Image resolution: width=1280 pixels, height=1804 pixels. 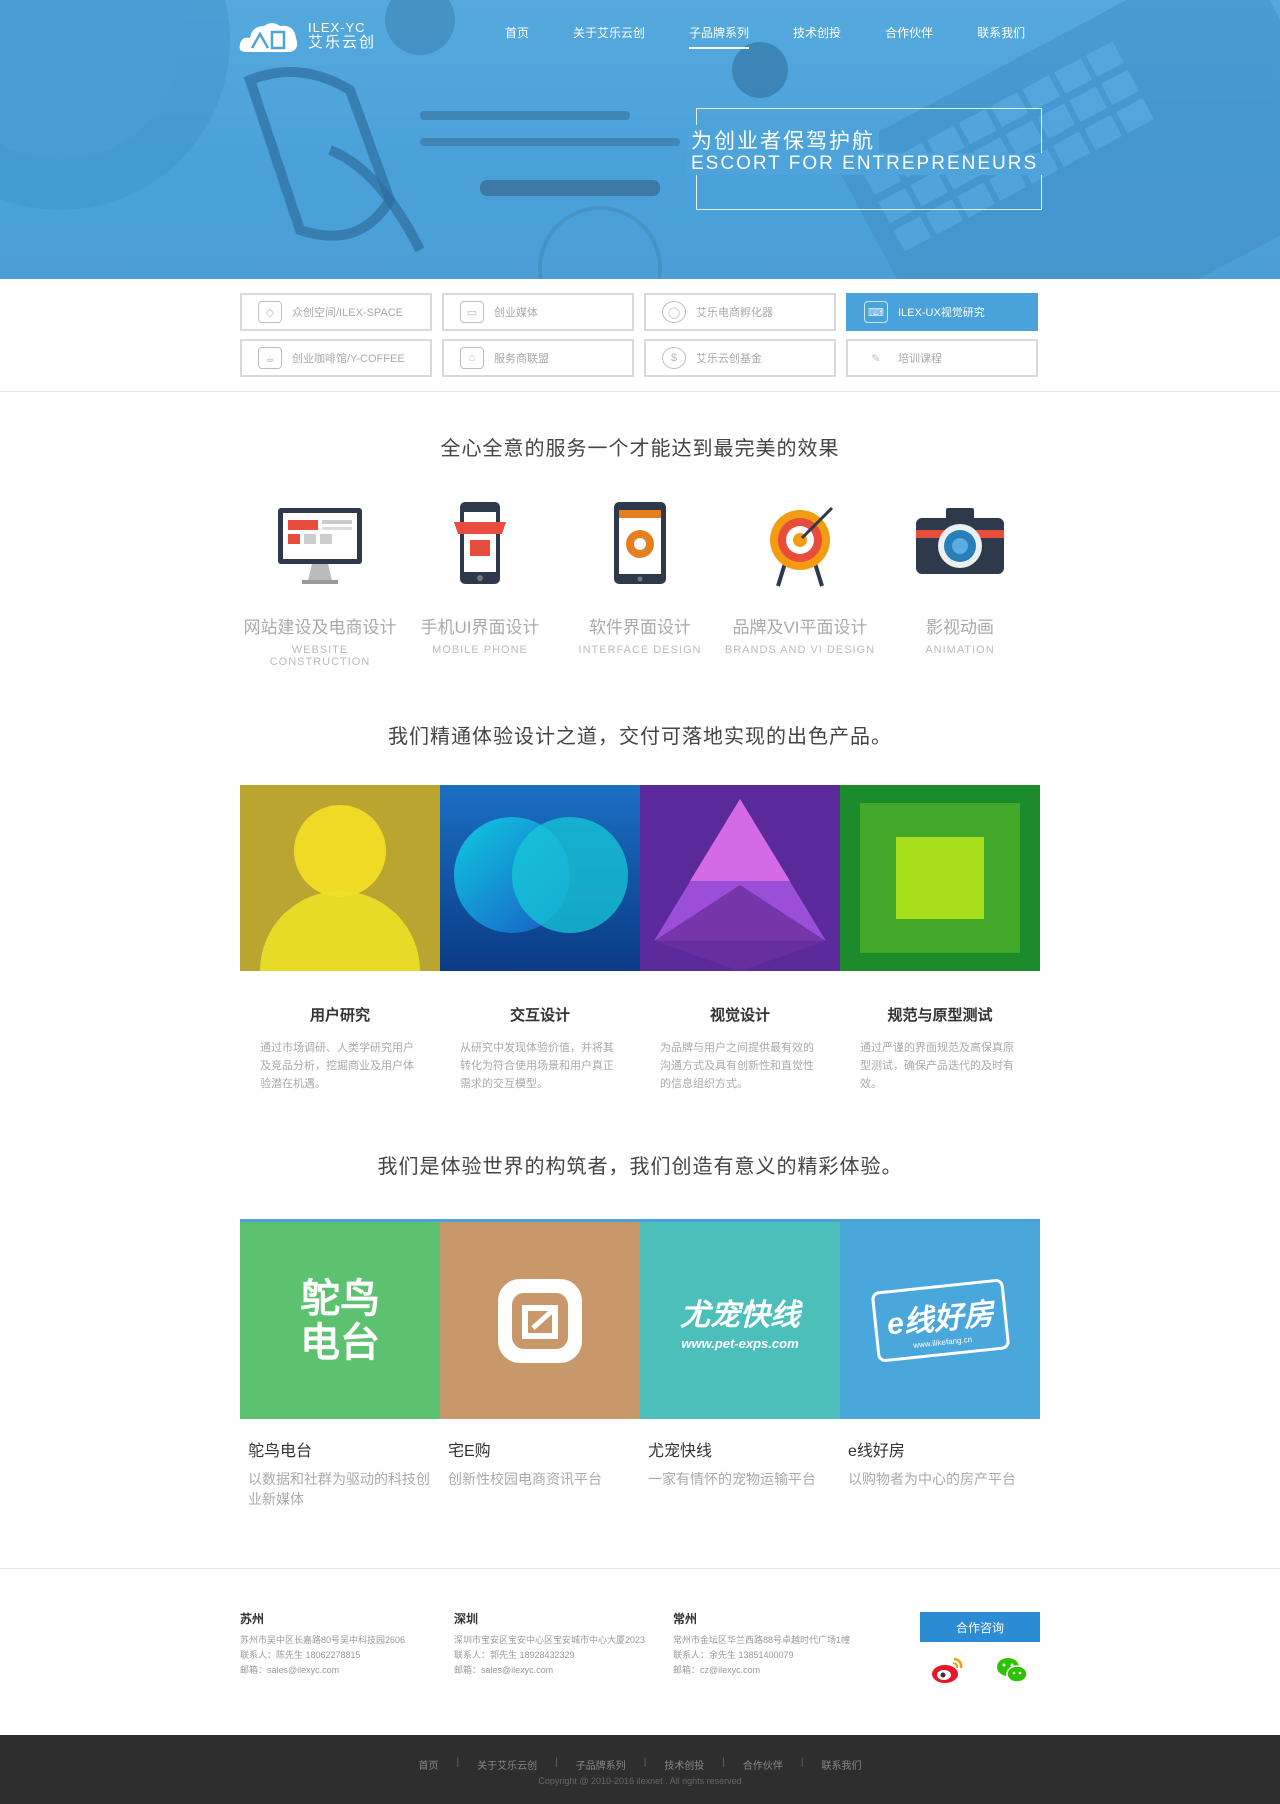 I want to click on project-card-youchong: 尤宠快线 www.pet-exps.com 尤宠快线 一家有情怀的宠物运输平台, so click(x=740, y=1364).